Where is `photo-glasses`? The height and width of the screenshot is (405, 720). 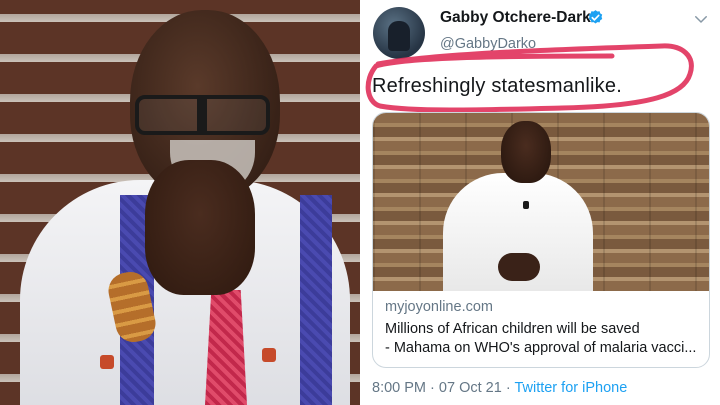 photo-glasses is located at coordinates (202, 115).